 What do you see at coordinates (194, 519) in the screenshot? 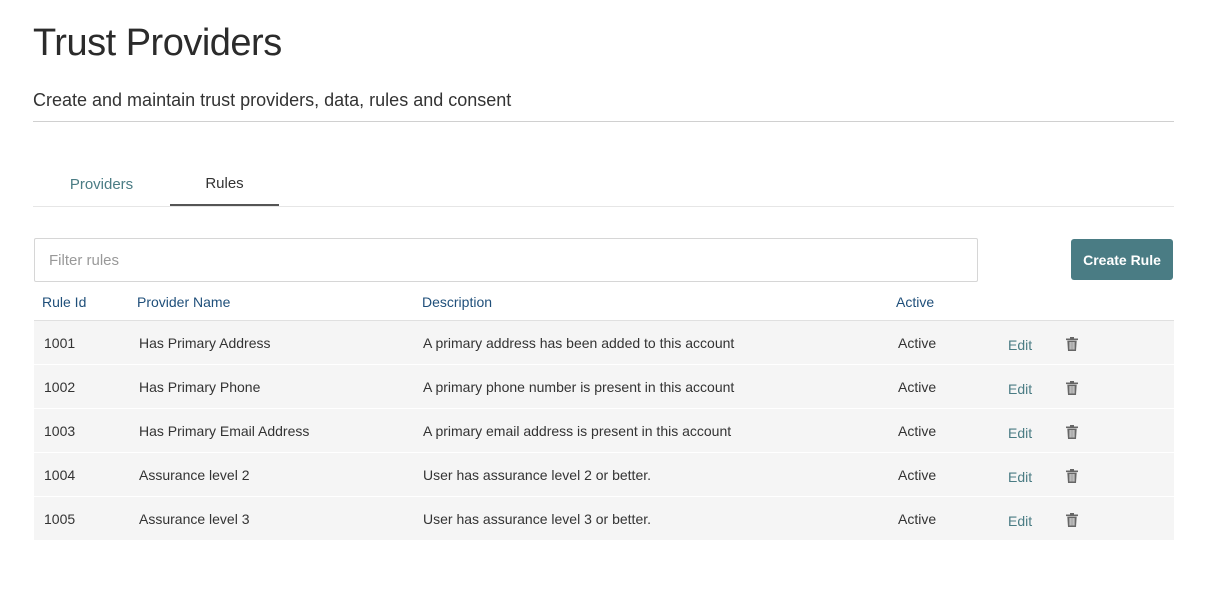
I see `provider-name-cell: Assurance level 3` at bounding box center [194, 519].